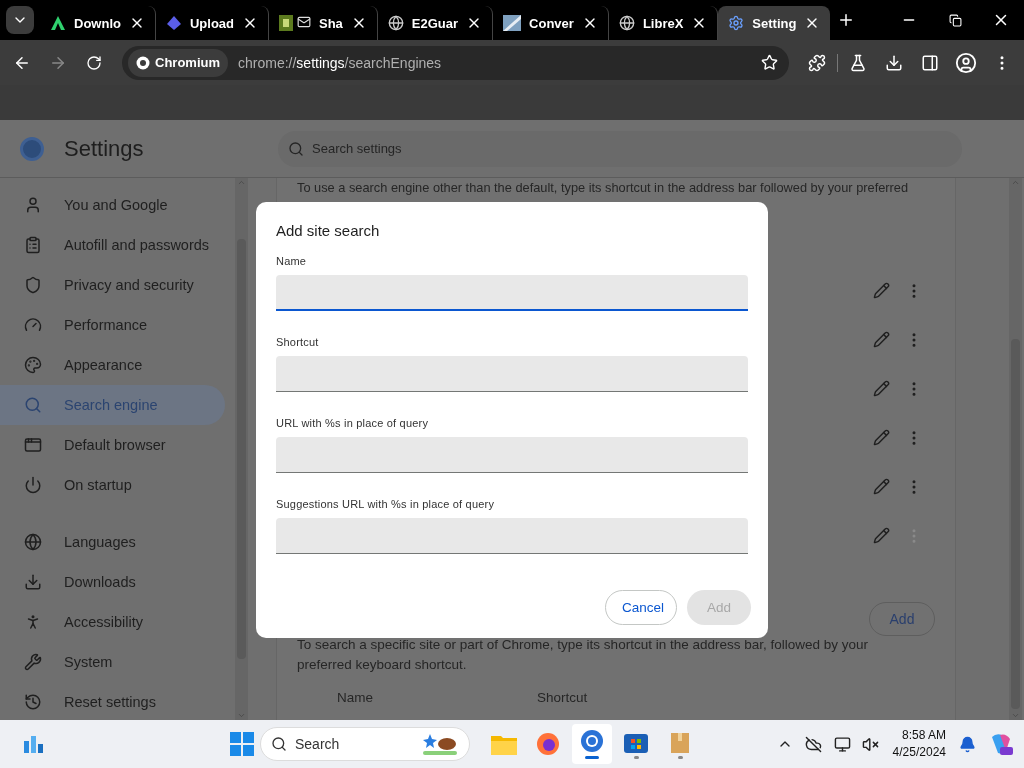 This screenshot has height=768, width=1024. I want to click on tab-title: Setting, so click(774, 23).